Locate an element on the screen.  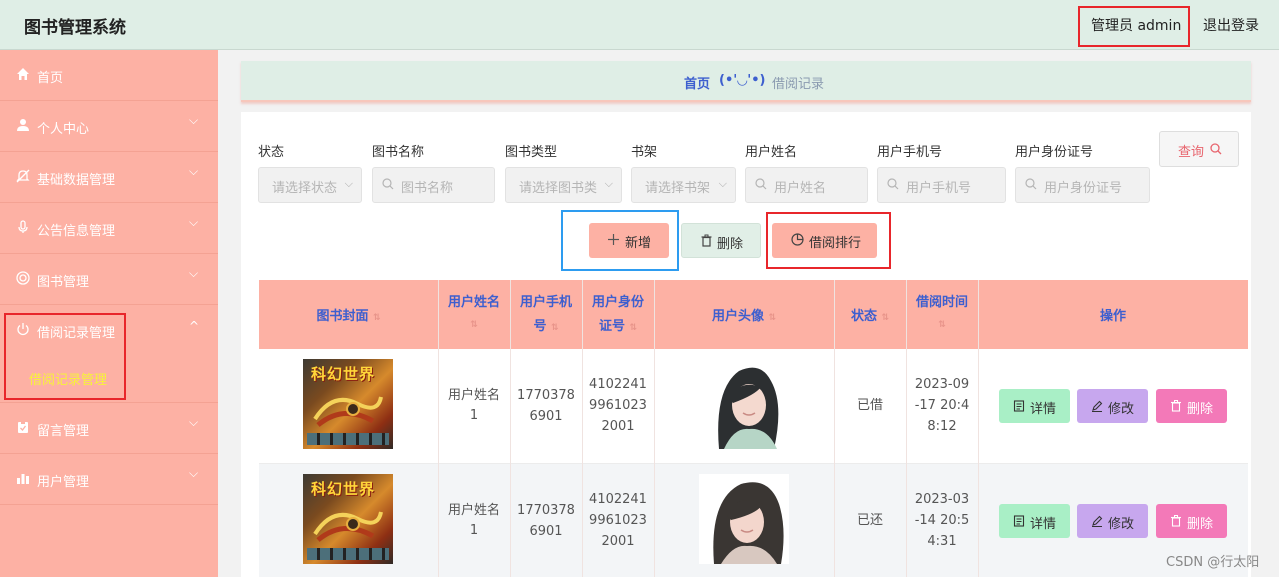
book-cover-image: 科幻世界 is located at coordinates (348, 404).